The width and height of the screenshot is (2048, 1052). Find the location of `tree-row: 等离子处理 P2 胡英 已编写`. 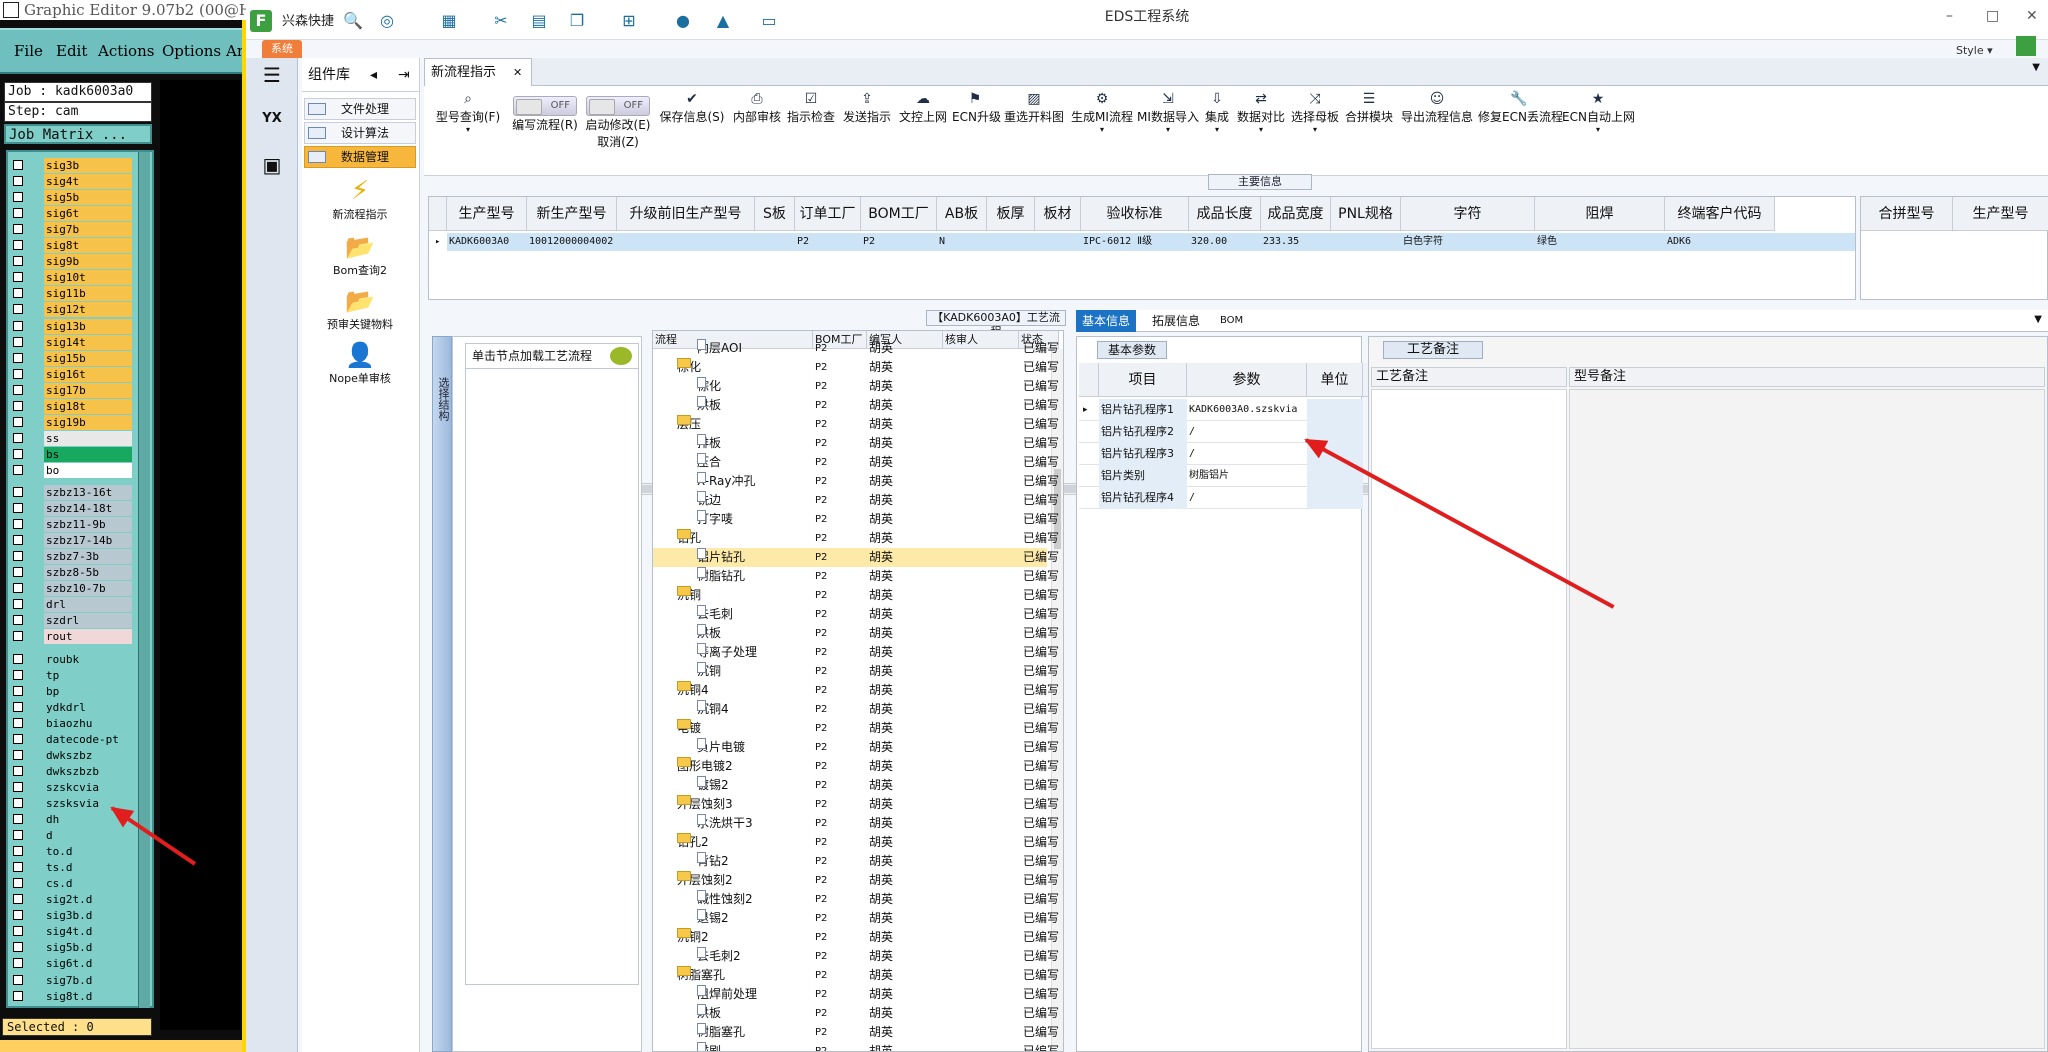

tree-row: 等离子处理 P2 胡英 已编写 is located at coordinates (856, 652).